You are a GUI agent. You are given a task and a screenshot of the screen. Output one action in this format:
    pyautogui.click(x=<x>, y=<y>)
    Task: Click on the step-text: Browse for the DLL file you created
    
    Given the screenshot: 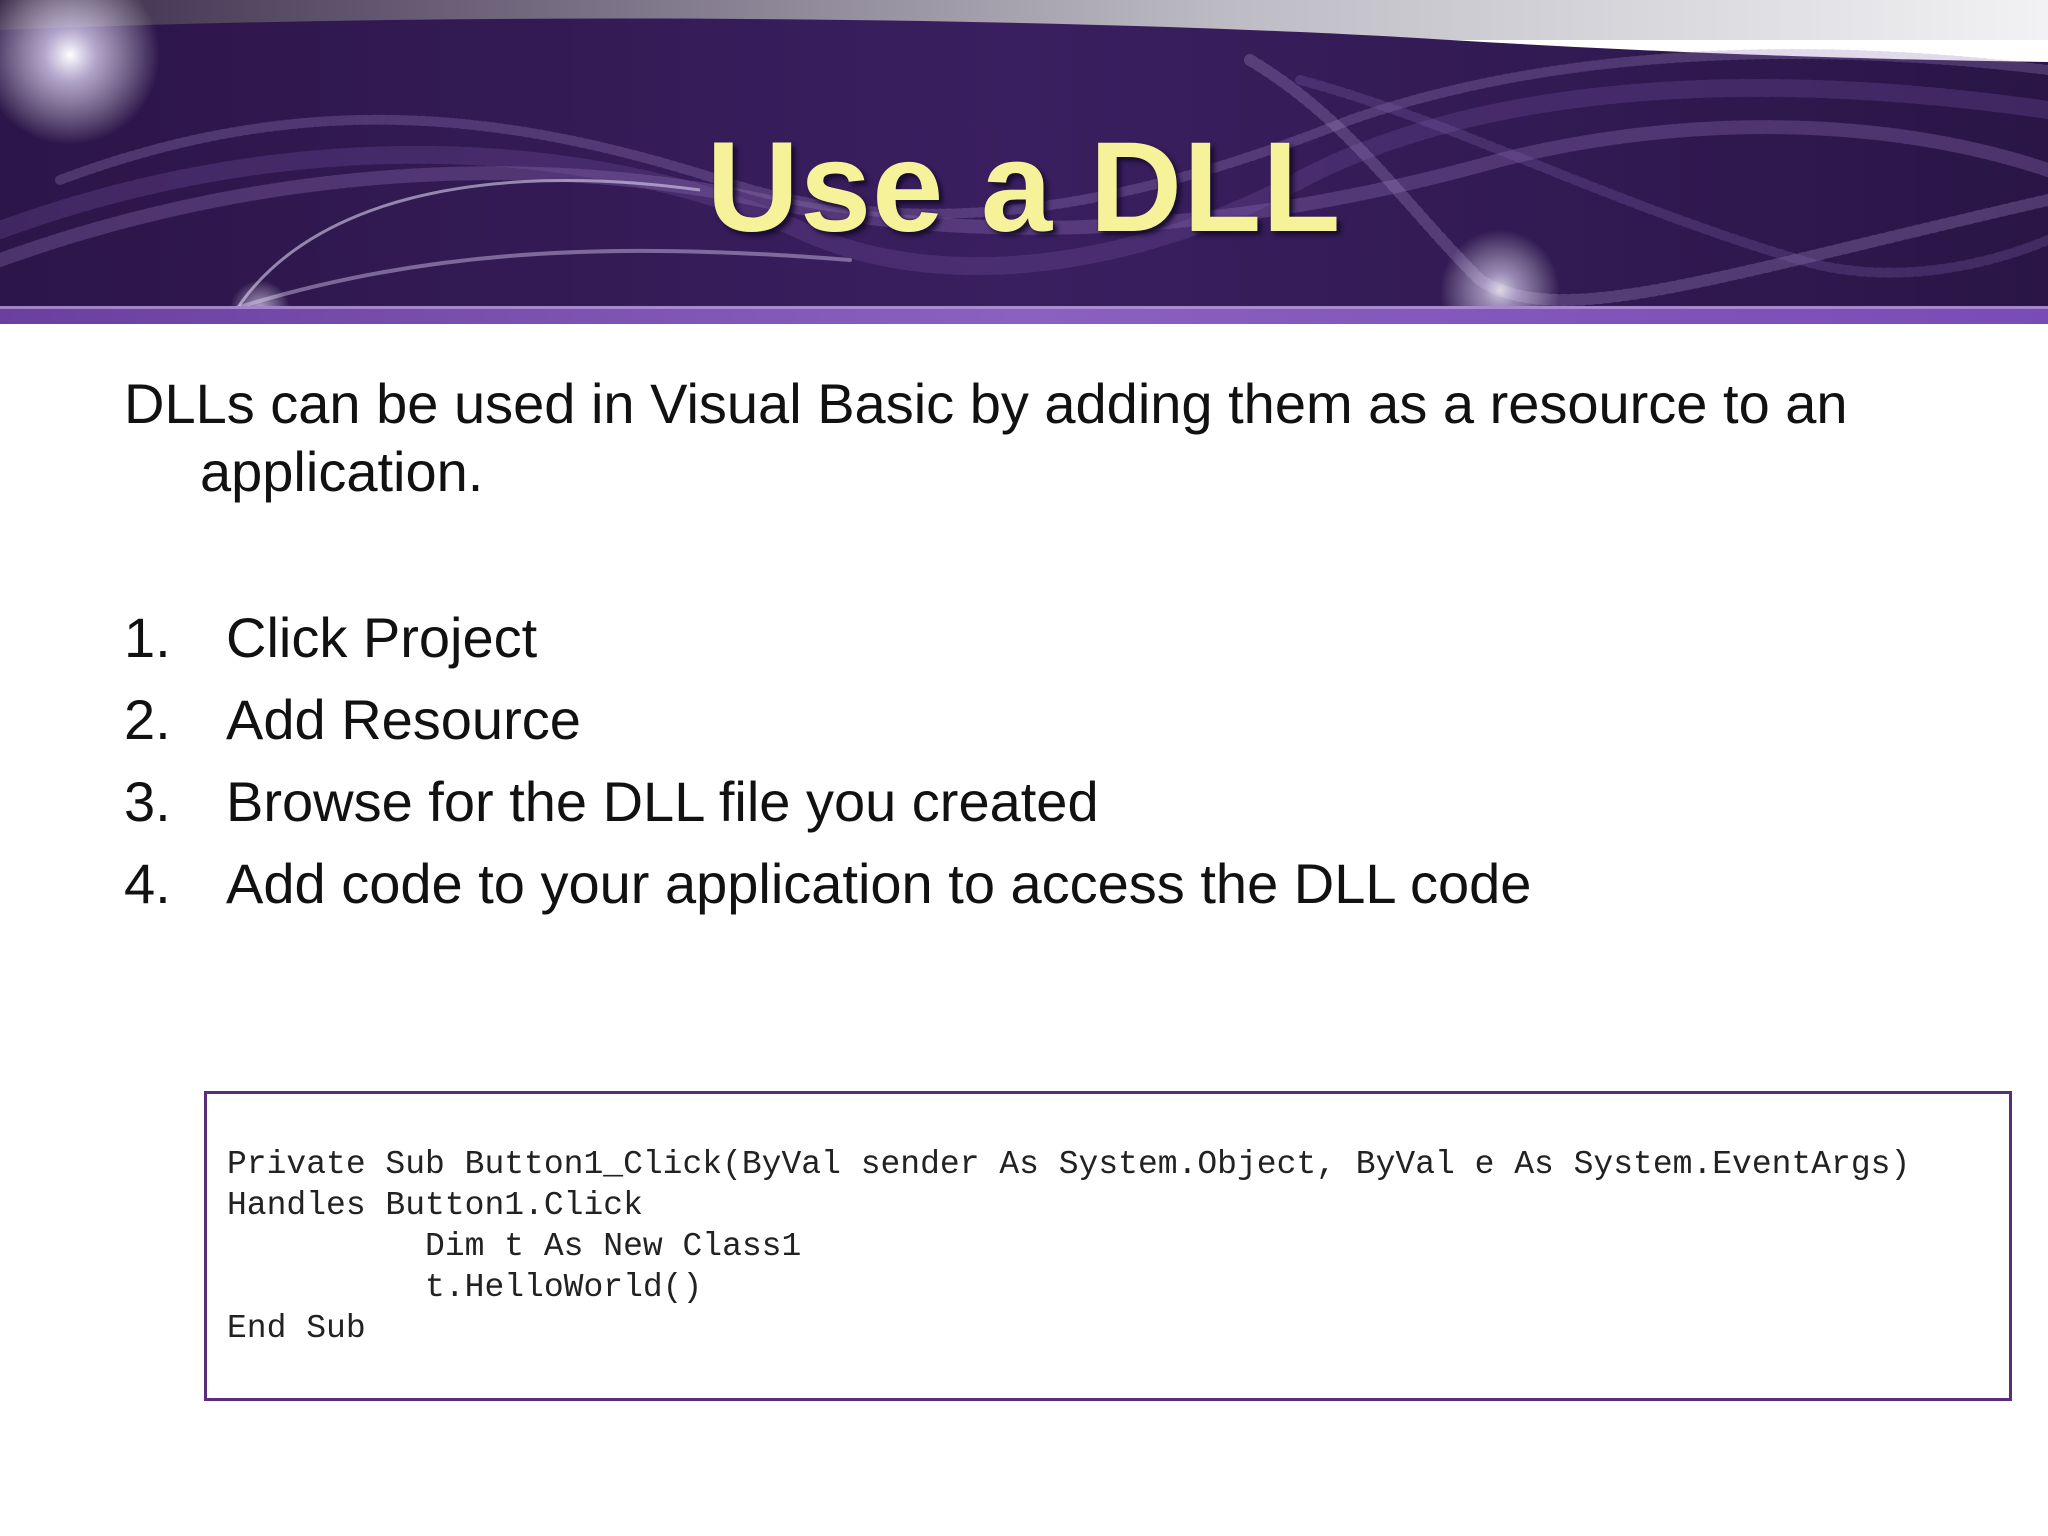 What is the action you would take?
    pyautogui.click(x=662, y=801)
    